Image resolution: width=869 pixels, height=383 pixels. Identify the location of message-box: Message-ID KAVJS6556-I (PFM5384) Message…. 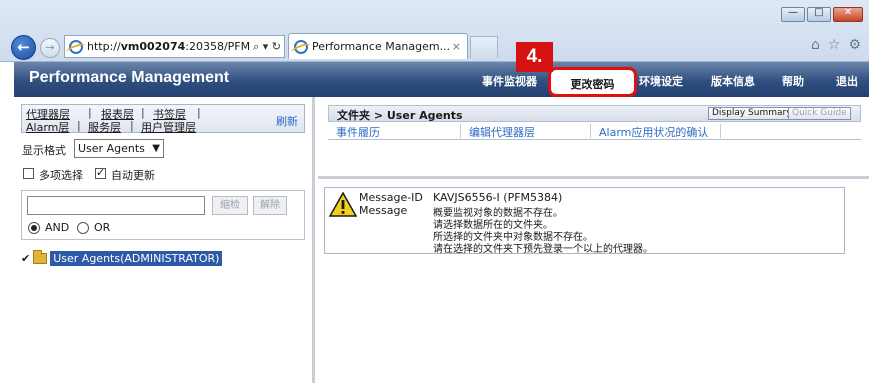
(584, 221).